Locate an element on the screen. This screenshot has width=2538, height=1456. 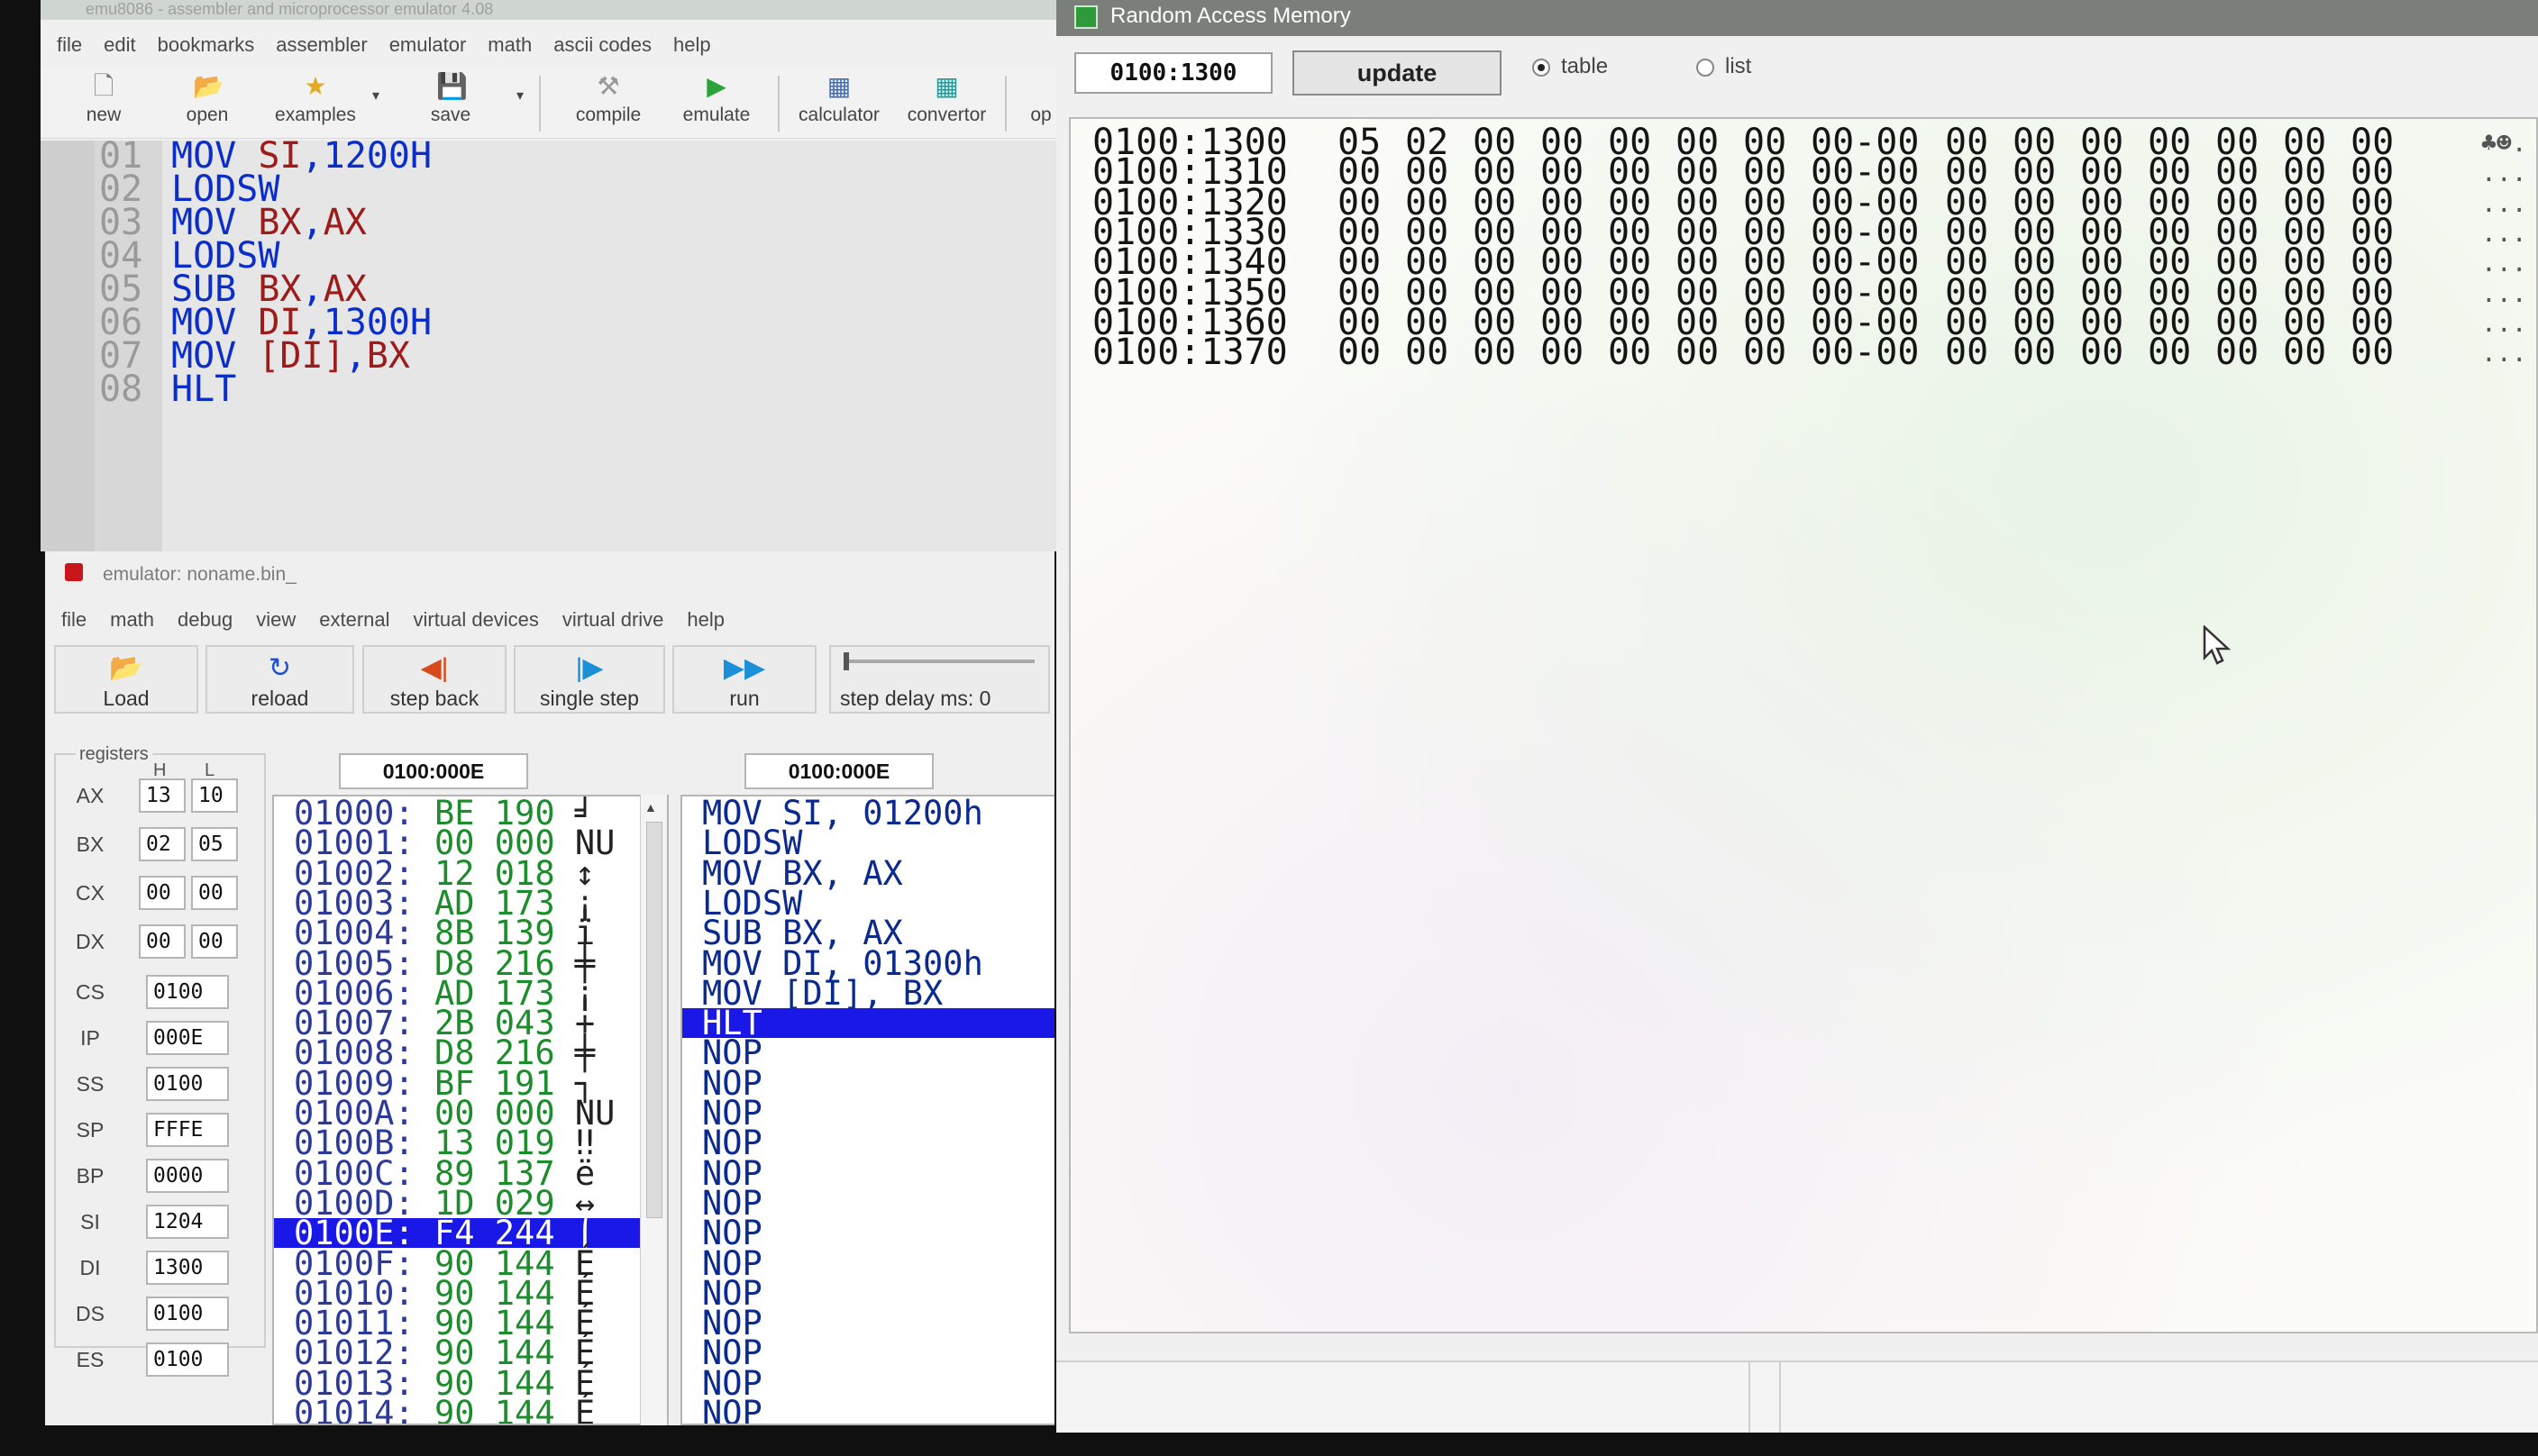
editor-menu-bookmarks: bookmarks is located at coordinates (206, 45).